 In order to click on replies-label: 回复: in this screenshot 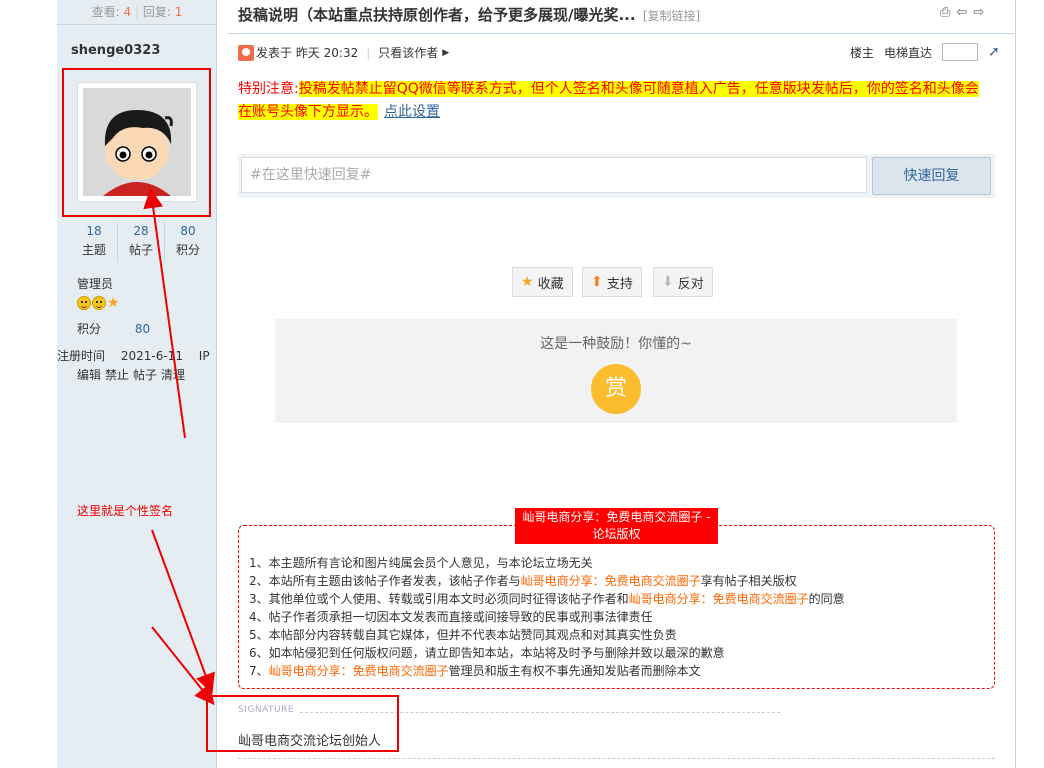, I will do `click(156, 12)`.